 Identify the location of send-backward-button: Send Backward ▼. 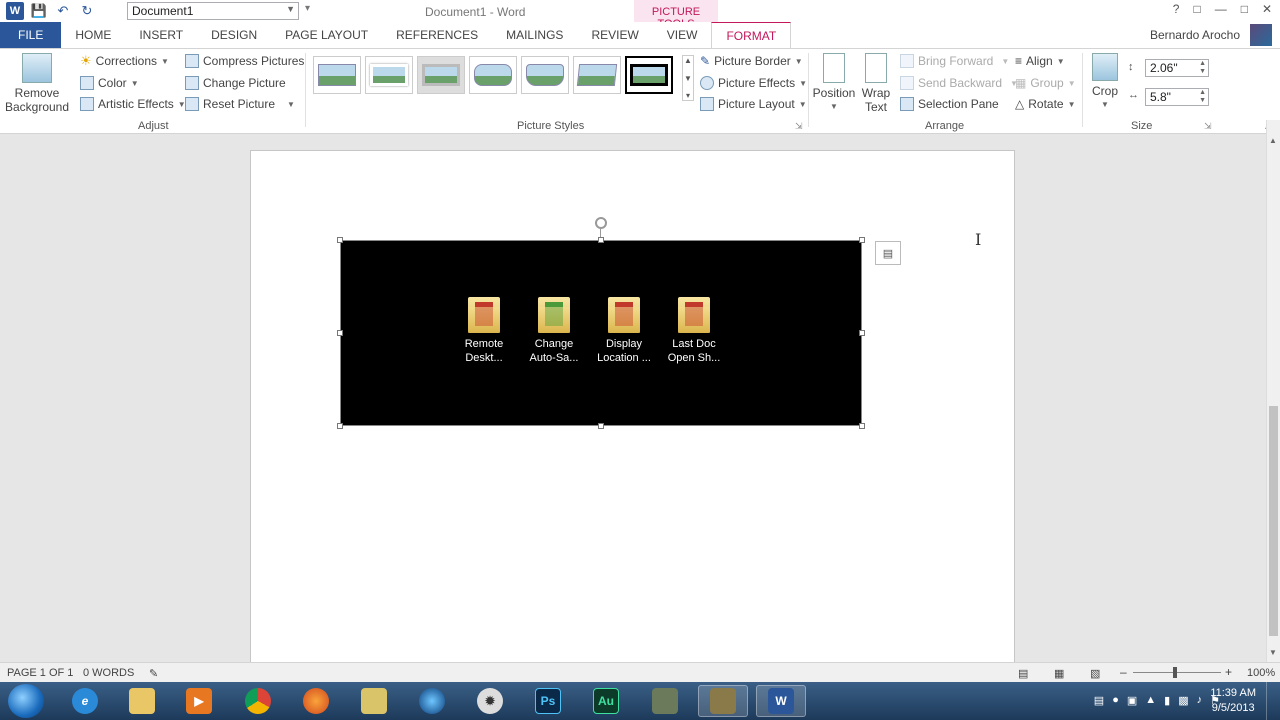
(959, 83).